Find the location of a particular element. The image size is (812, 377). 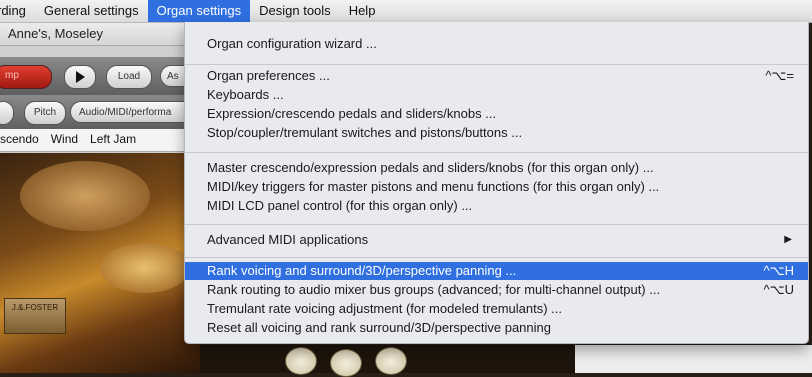

record-button: mp is located at coordinates (26, 77).